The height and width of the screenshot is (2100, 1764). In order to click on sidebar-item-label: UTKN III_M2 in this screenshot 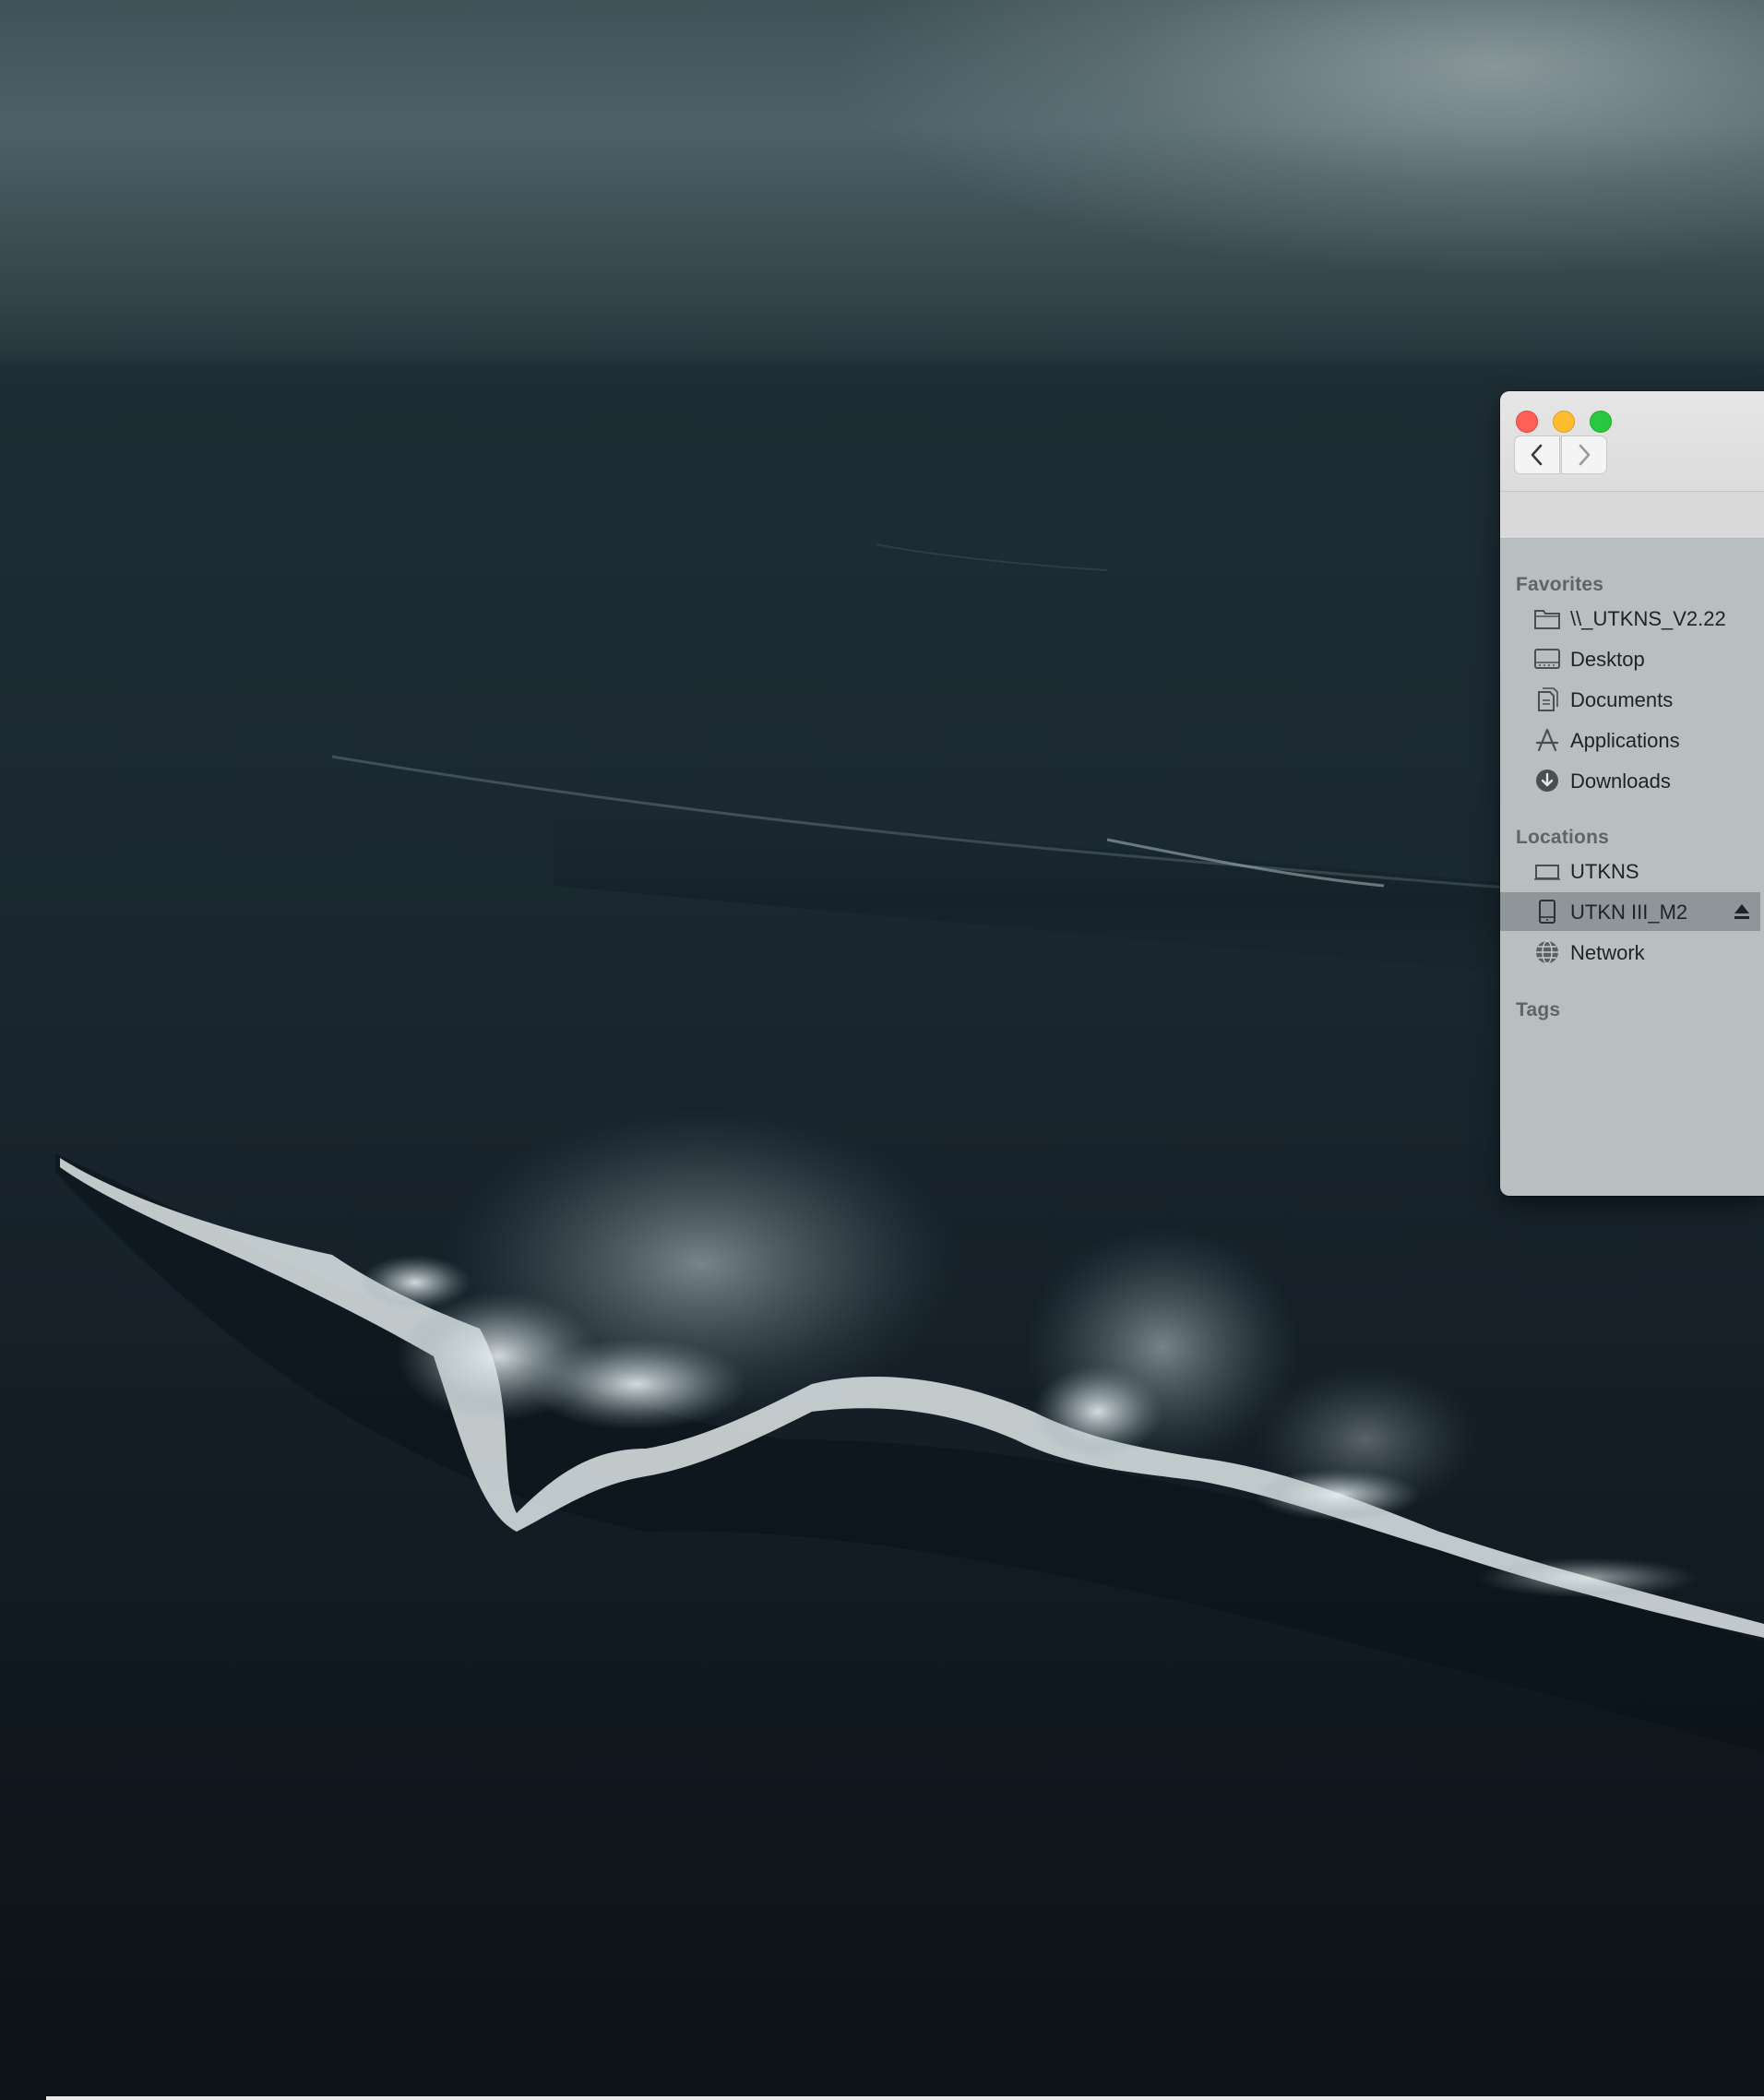, I will do `click(1629, 912)`.